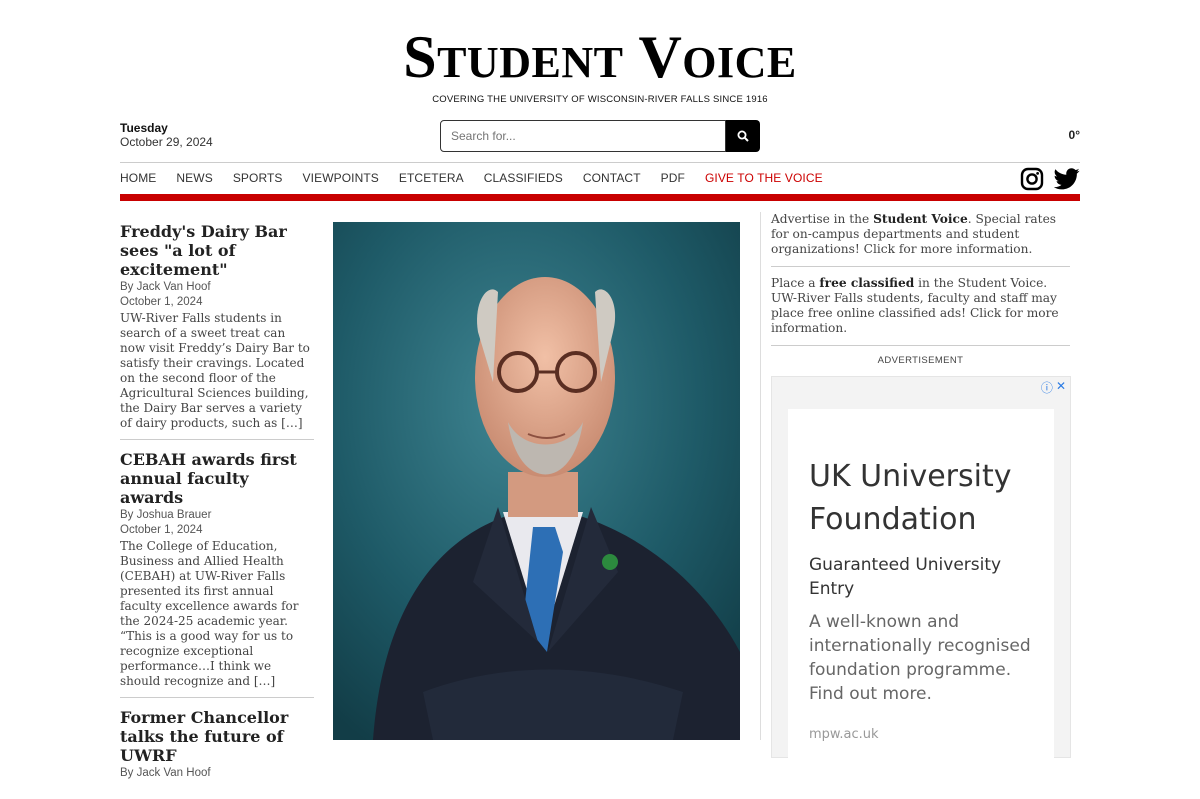 Image resolution: width=1200 pixels, height=799 pixels. I want to click on nav-viewpoints: VIEWPOINTS, so click(341, 179).